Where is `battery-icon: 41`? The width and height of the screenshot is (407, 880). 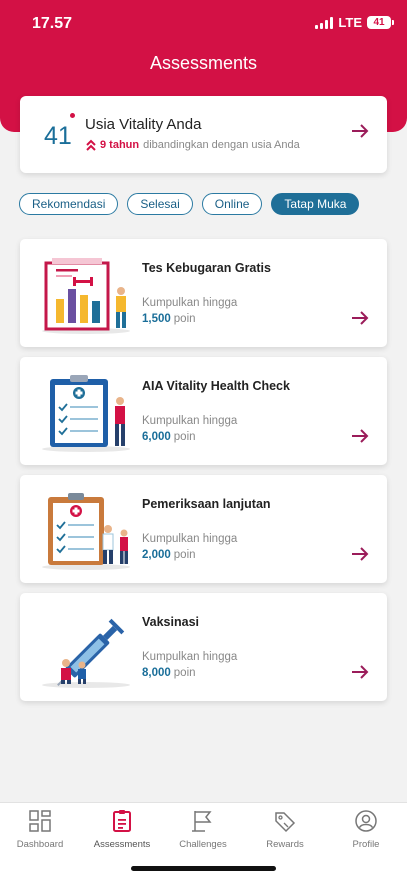 battery-icon: 41 is located at coordinates (380, 22).